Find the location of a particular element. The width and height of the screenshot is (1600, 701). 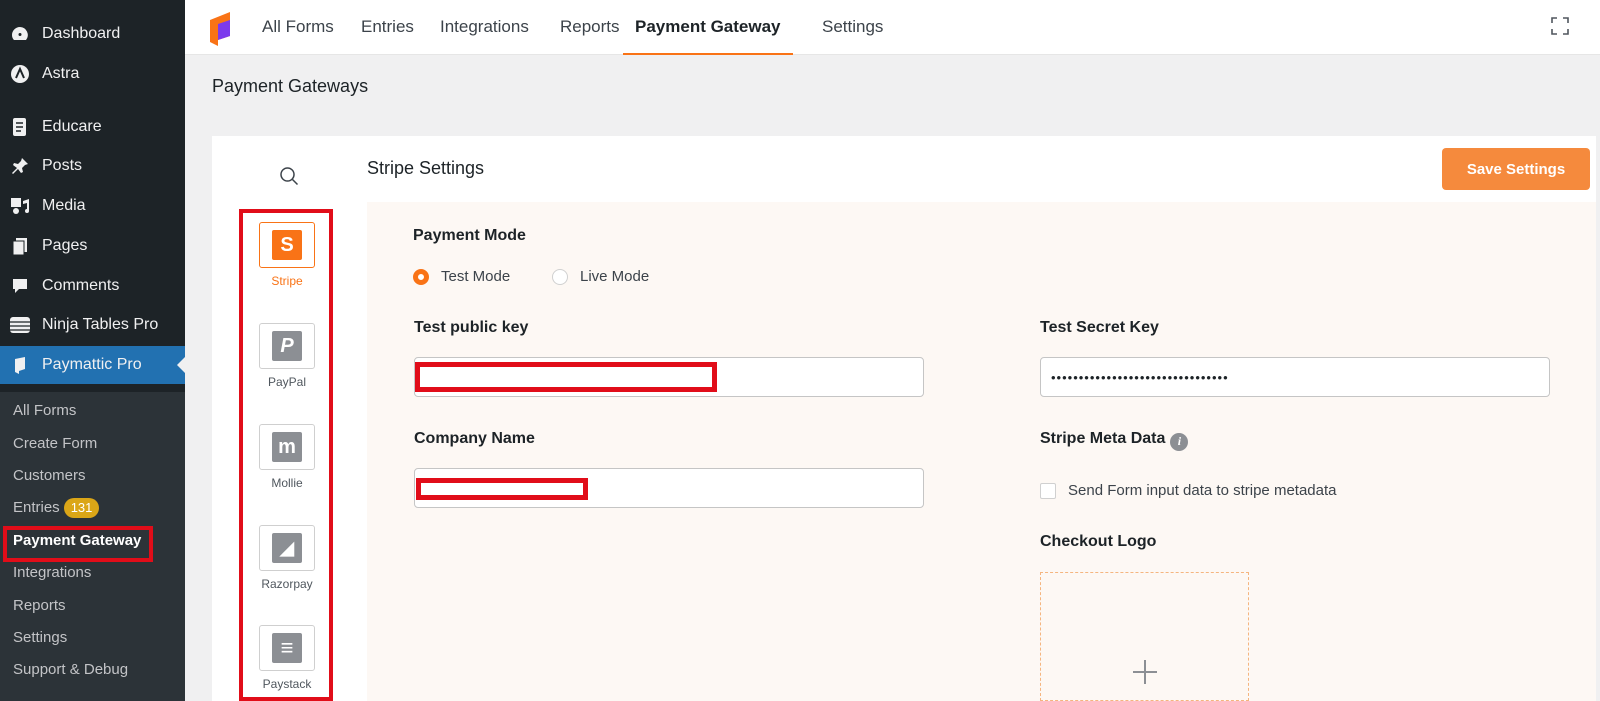

menu-paymattic-pro: Paymattic Pro is located at coordinates (92, 365).